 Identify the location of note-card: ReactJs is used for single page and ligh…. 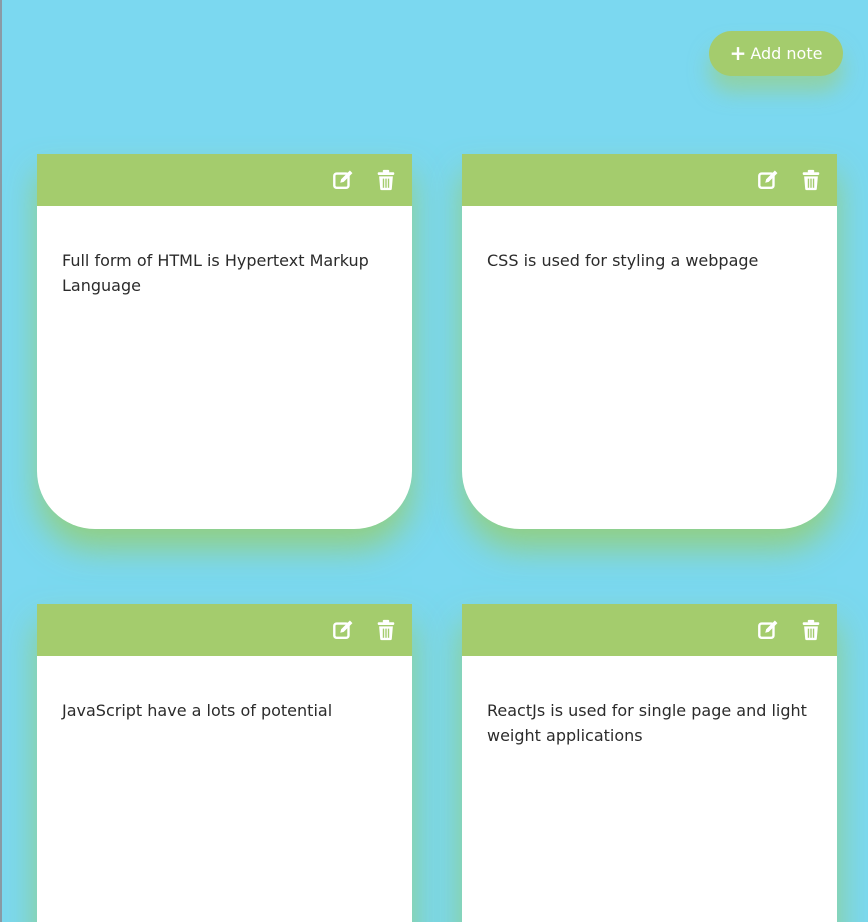
(649, 763).